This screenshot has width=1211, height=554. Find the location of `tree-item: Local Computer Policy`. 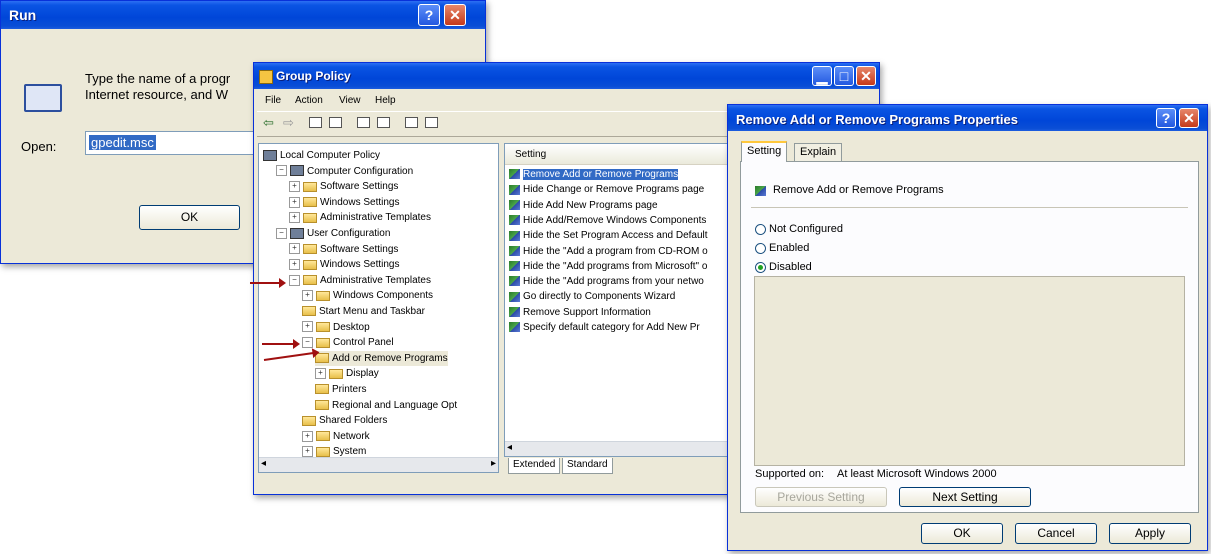

tree-item: Local Computer Policy is located at coordinates (321, 155).